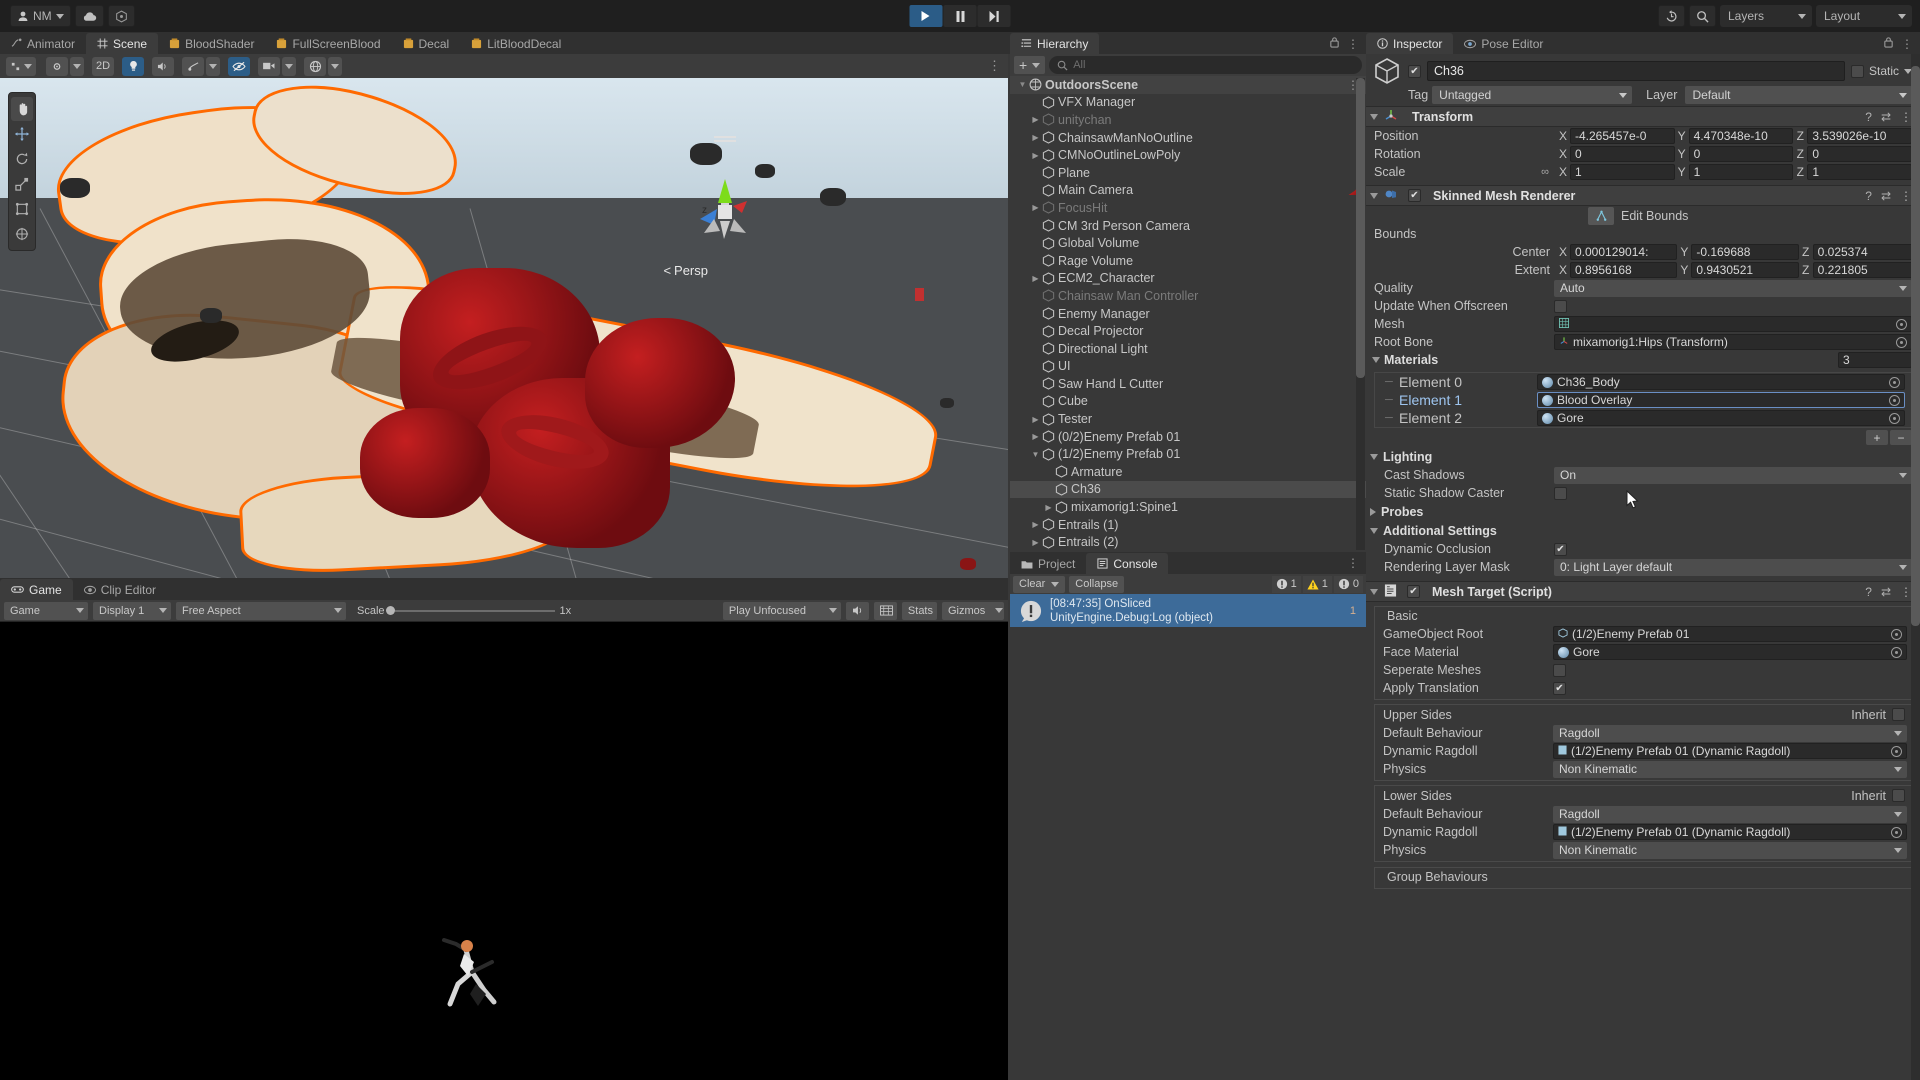 This screenshot has height=1080, width=1920. I want to click on hierarchy-item: ▼ (1/2)Enemy Prefab 01, so click(1188, 454).